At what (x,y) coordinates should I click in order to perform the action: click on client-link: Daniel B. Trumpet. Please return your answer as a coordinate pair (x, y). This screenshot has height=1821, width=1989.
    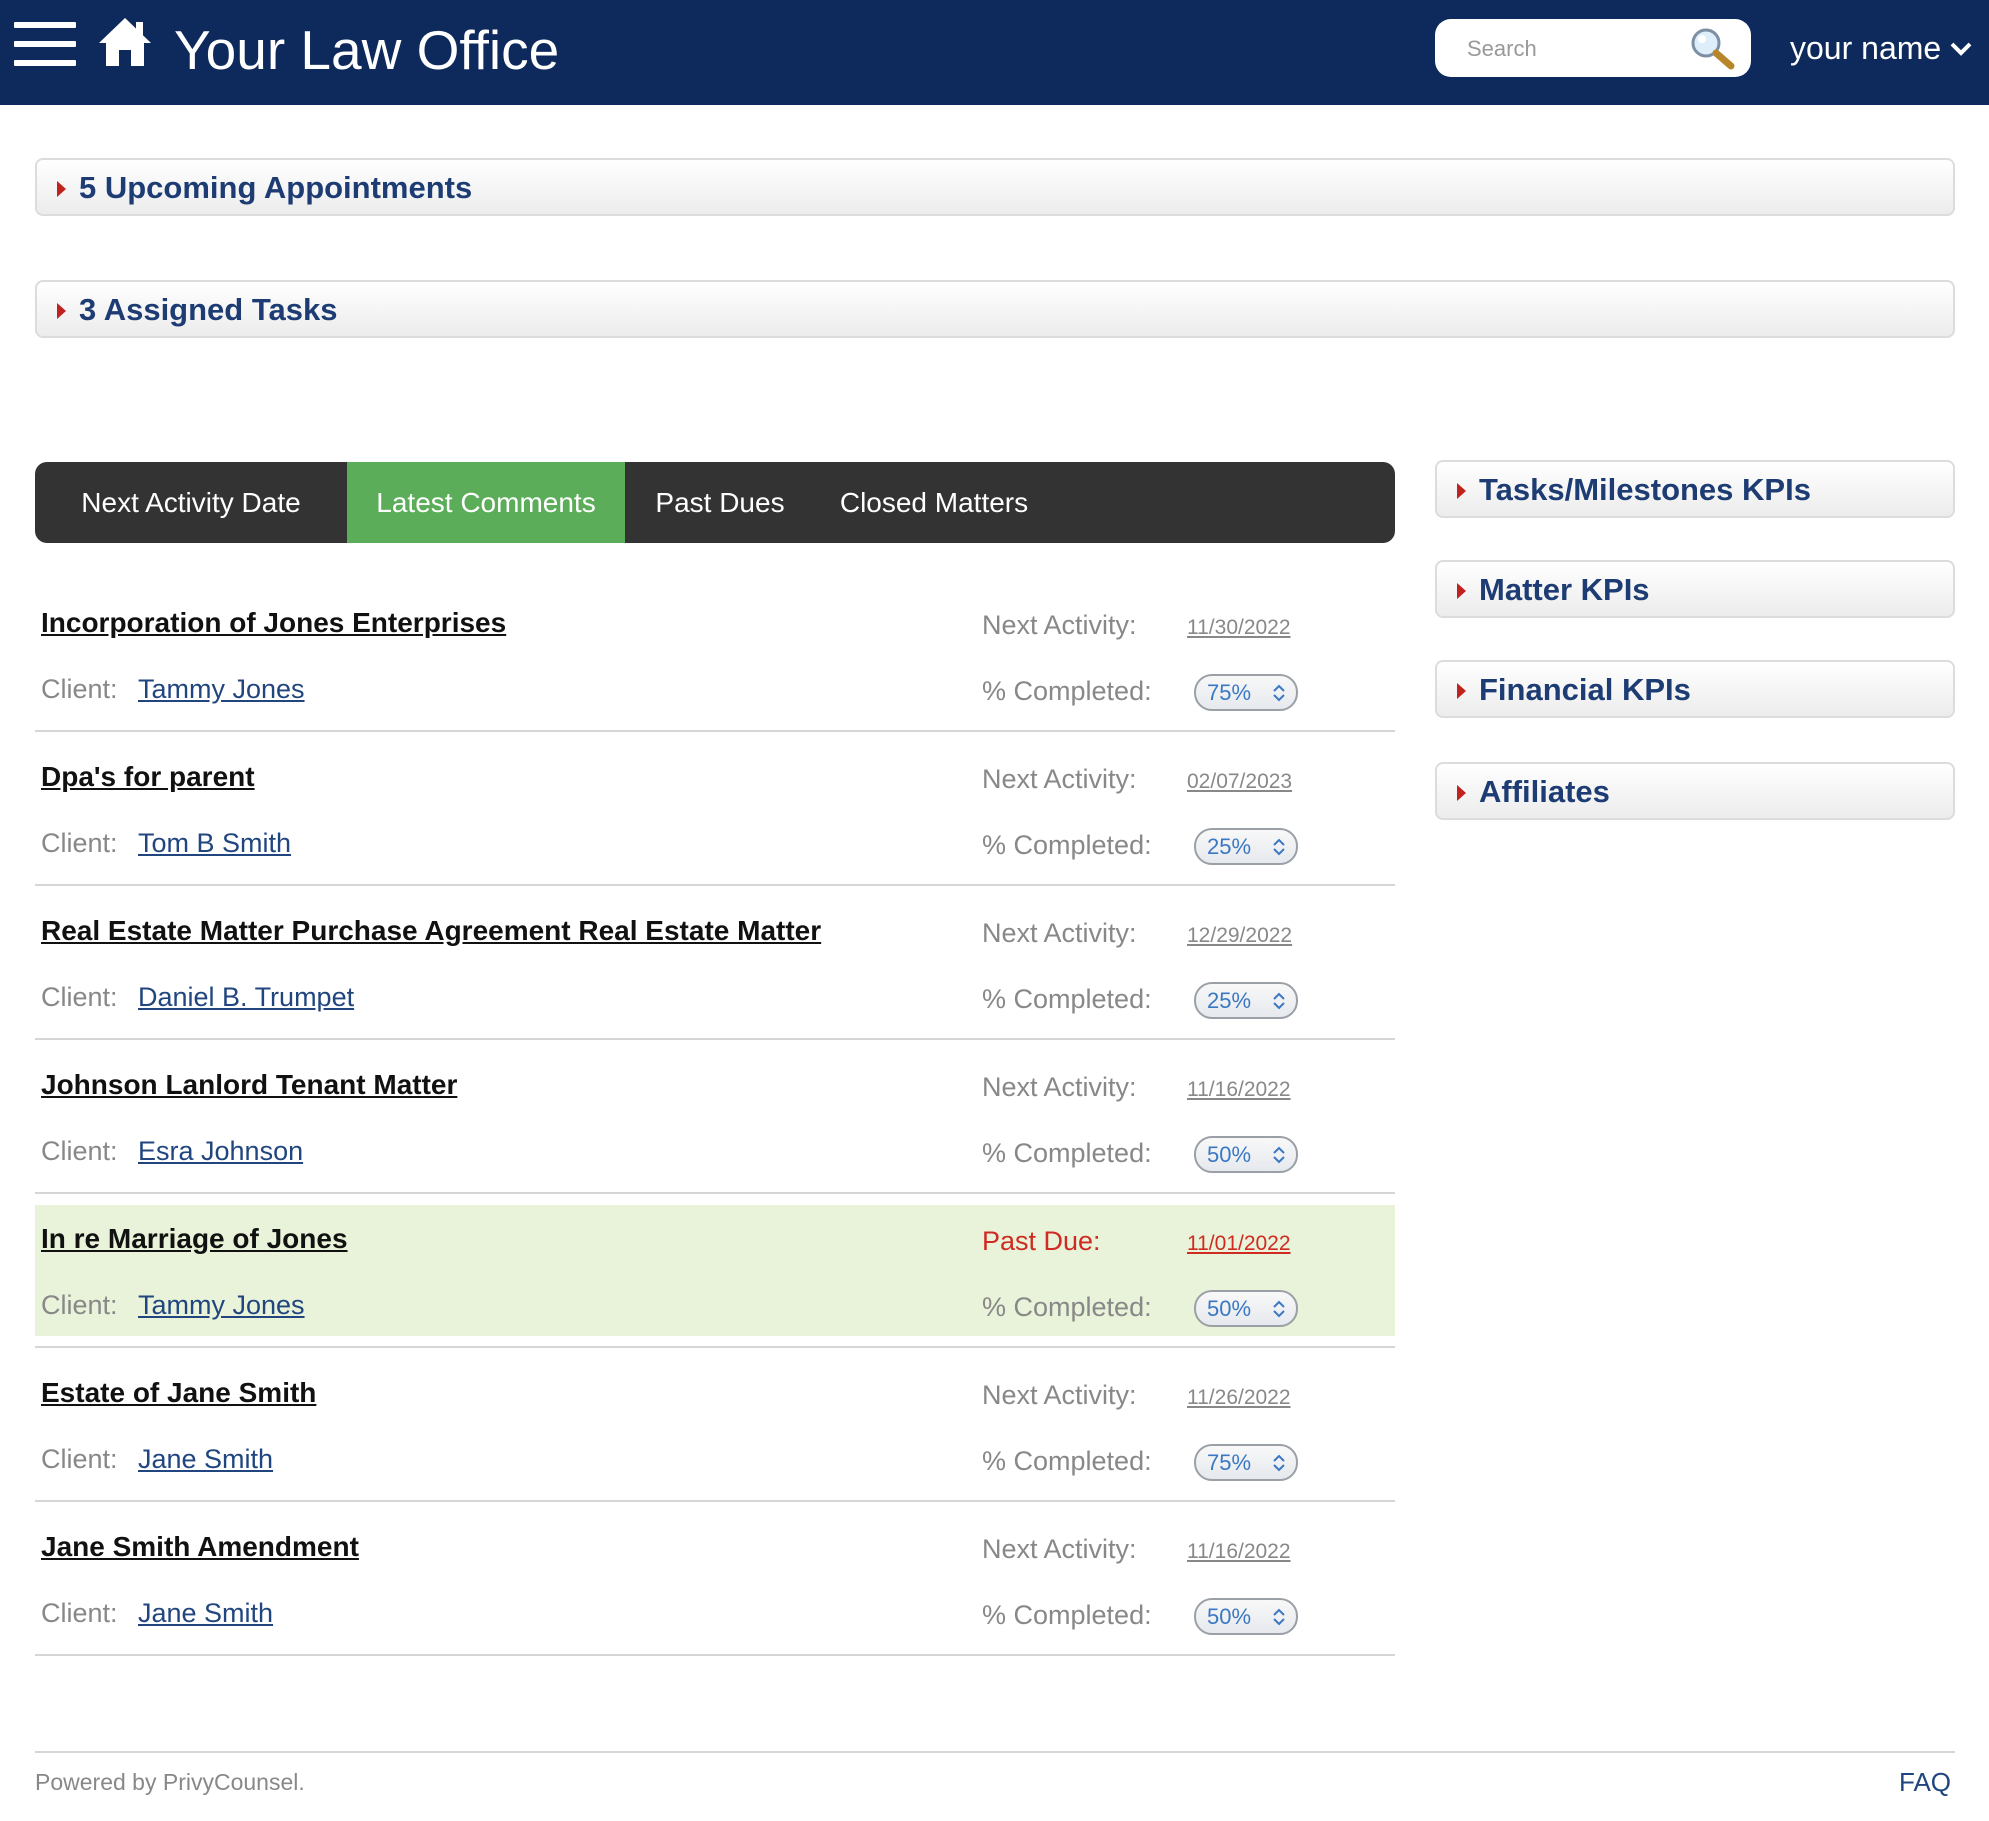
    Looking at the image, I should click on (246, 997).